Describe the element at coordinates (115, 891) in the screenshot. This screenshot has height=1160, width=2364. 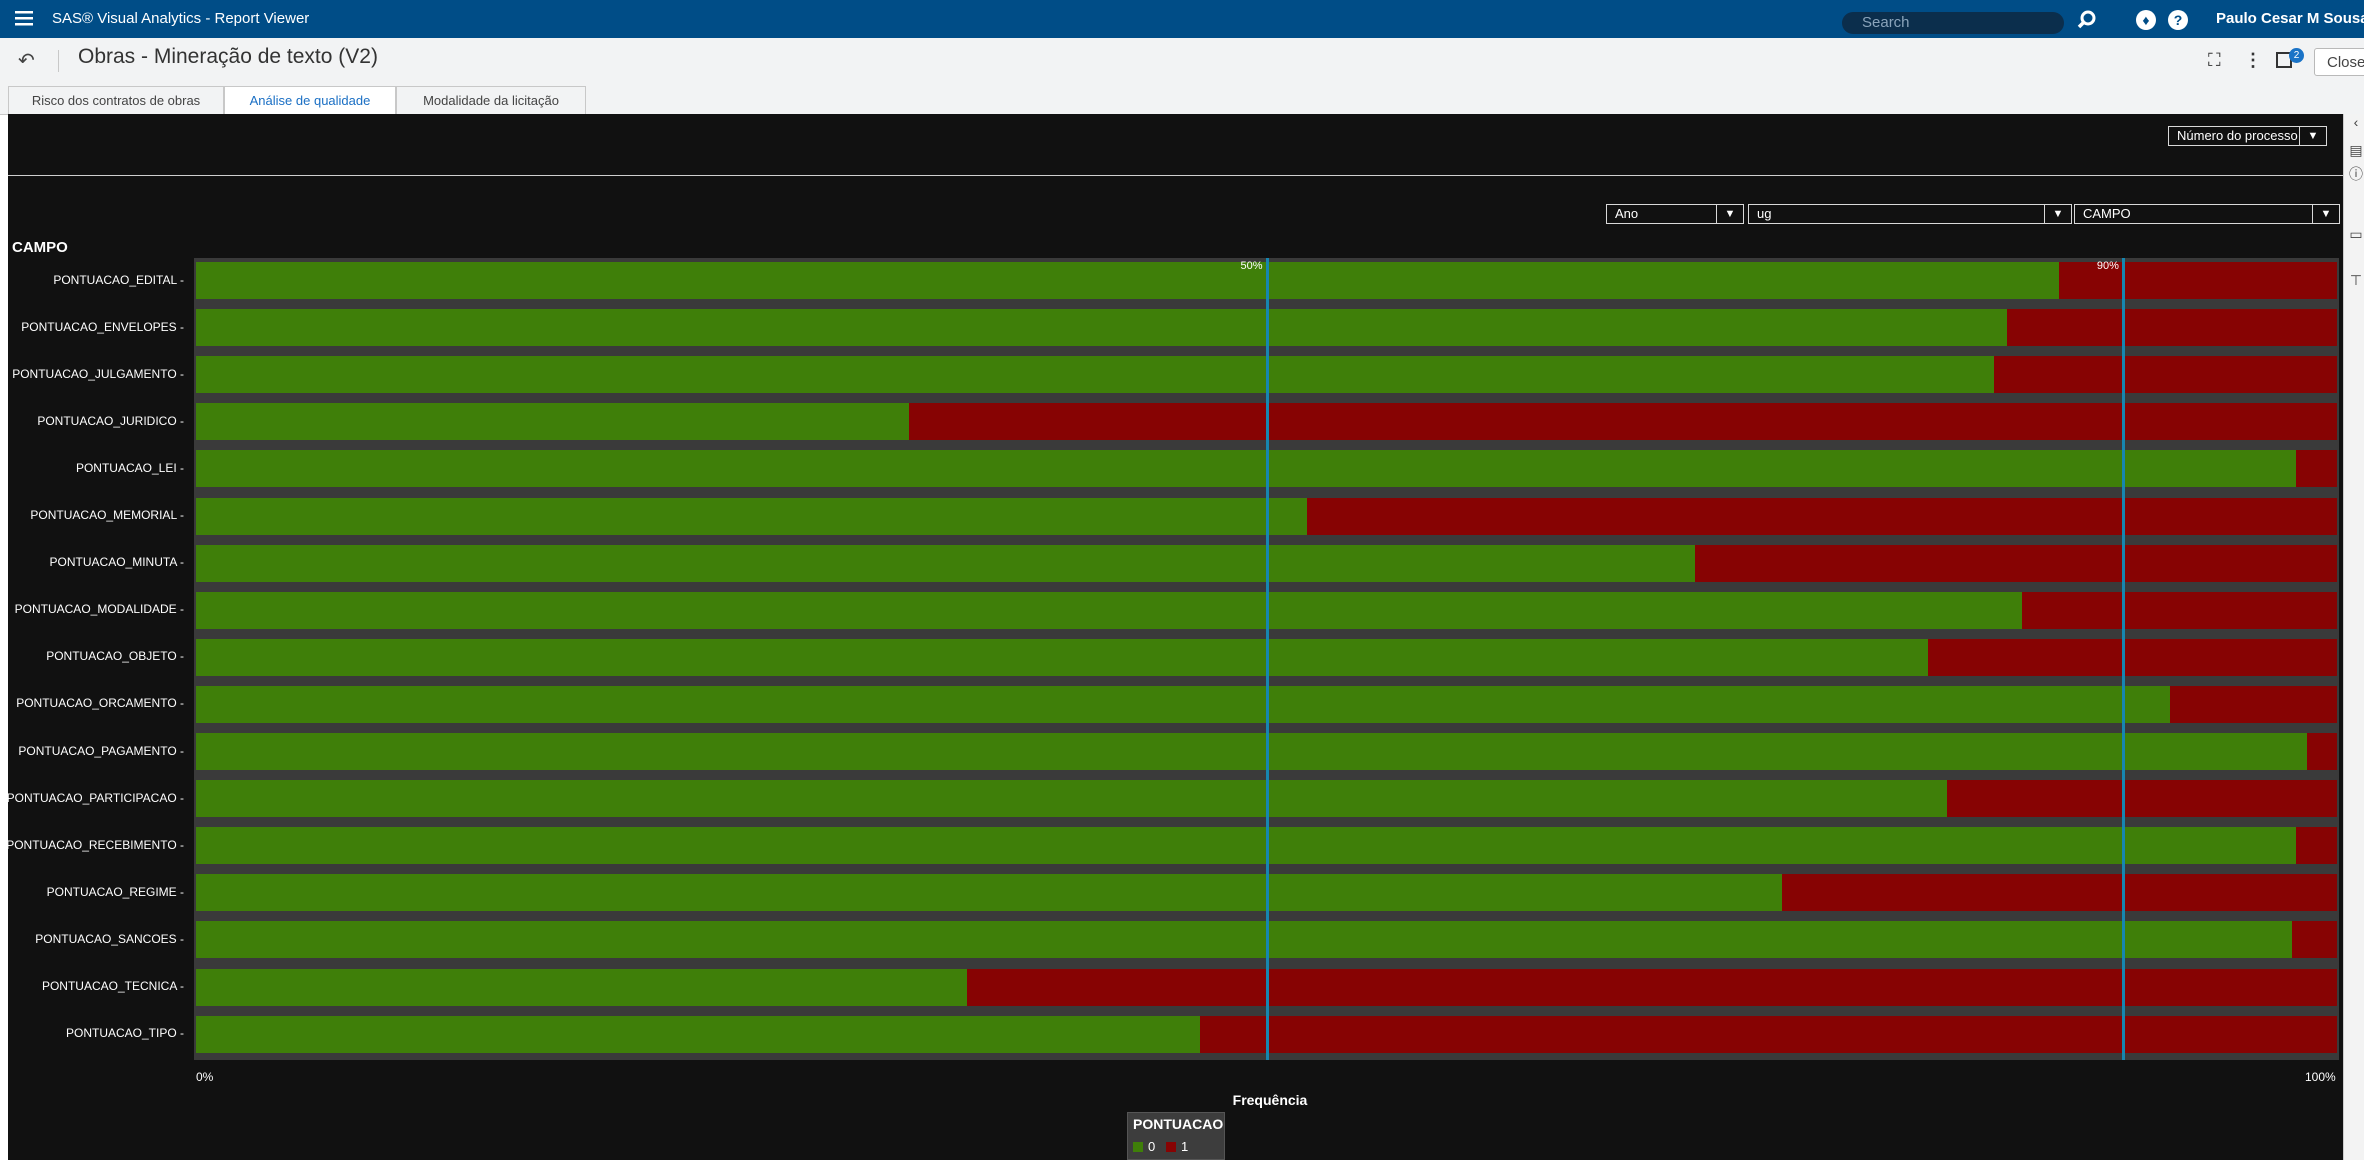
I see `category-label: PONTUACAO_REGIME -` at that location.